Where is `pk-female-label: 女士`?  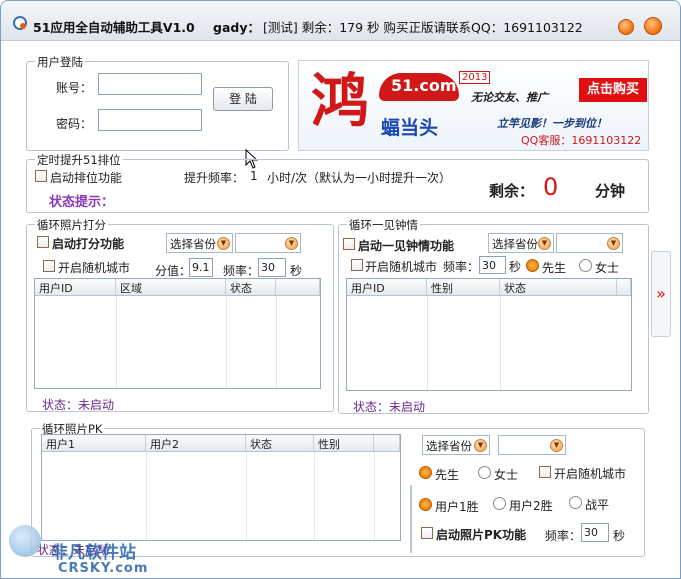 pk-female-label: 女士 is located at coordinates (506, 475).